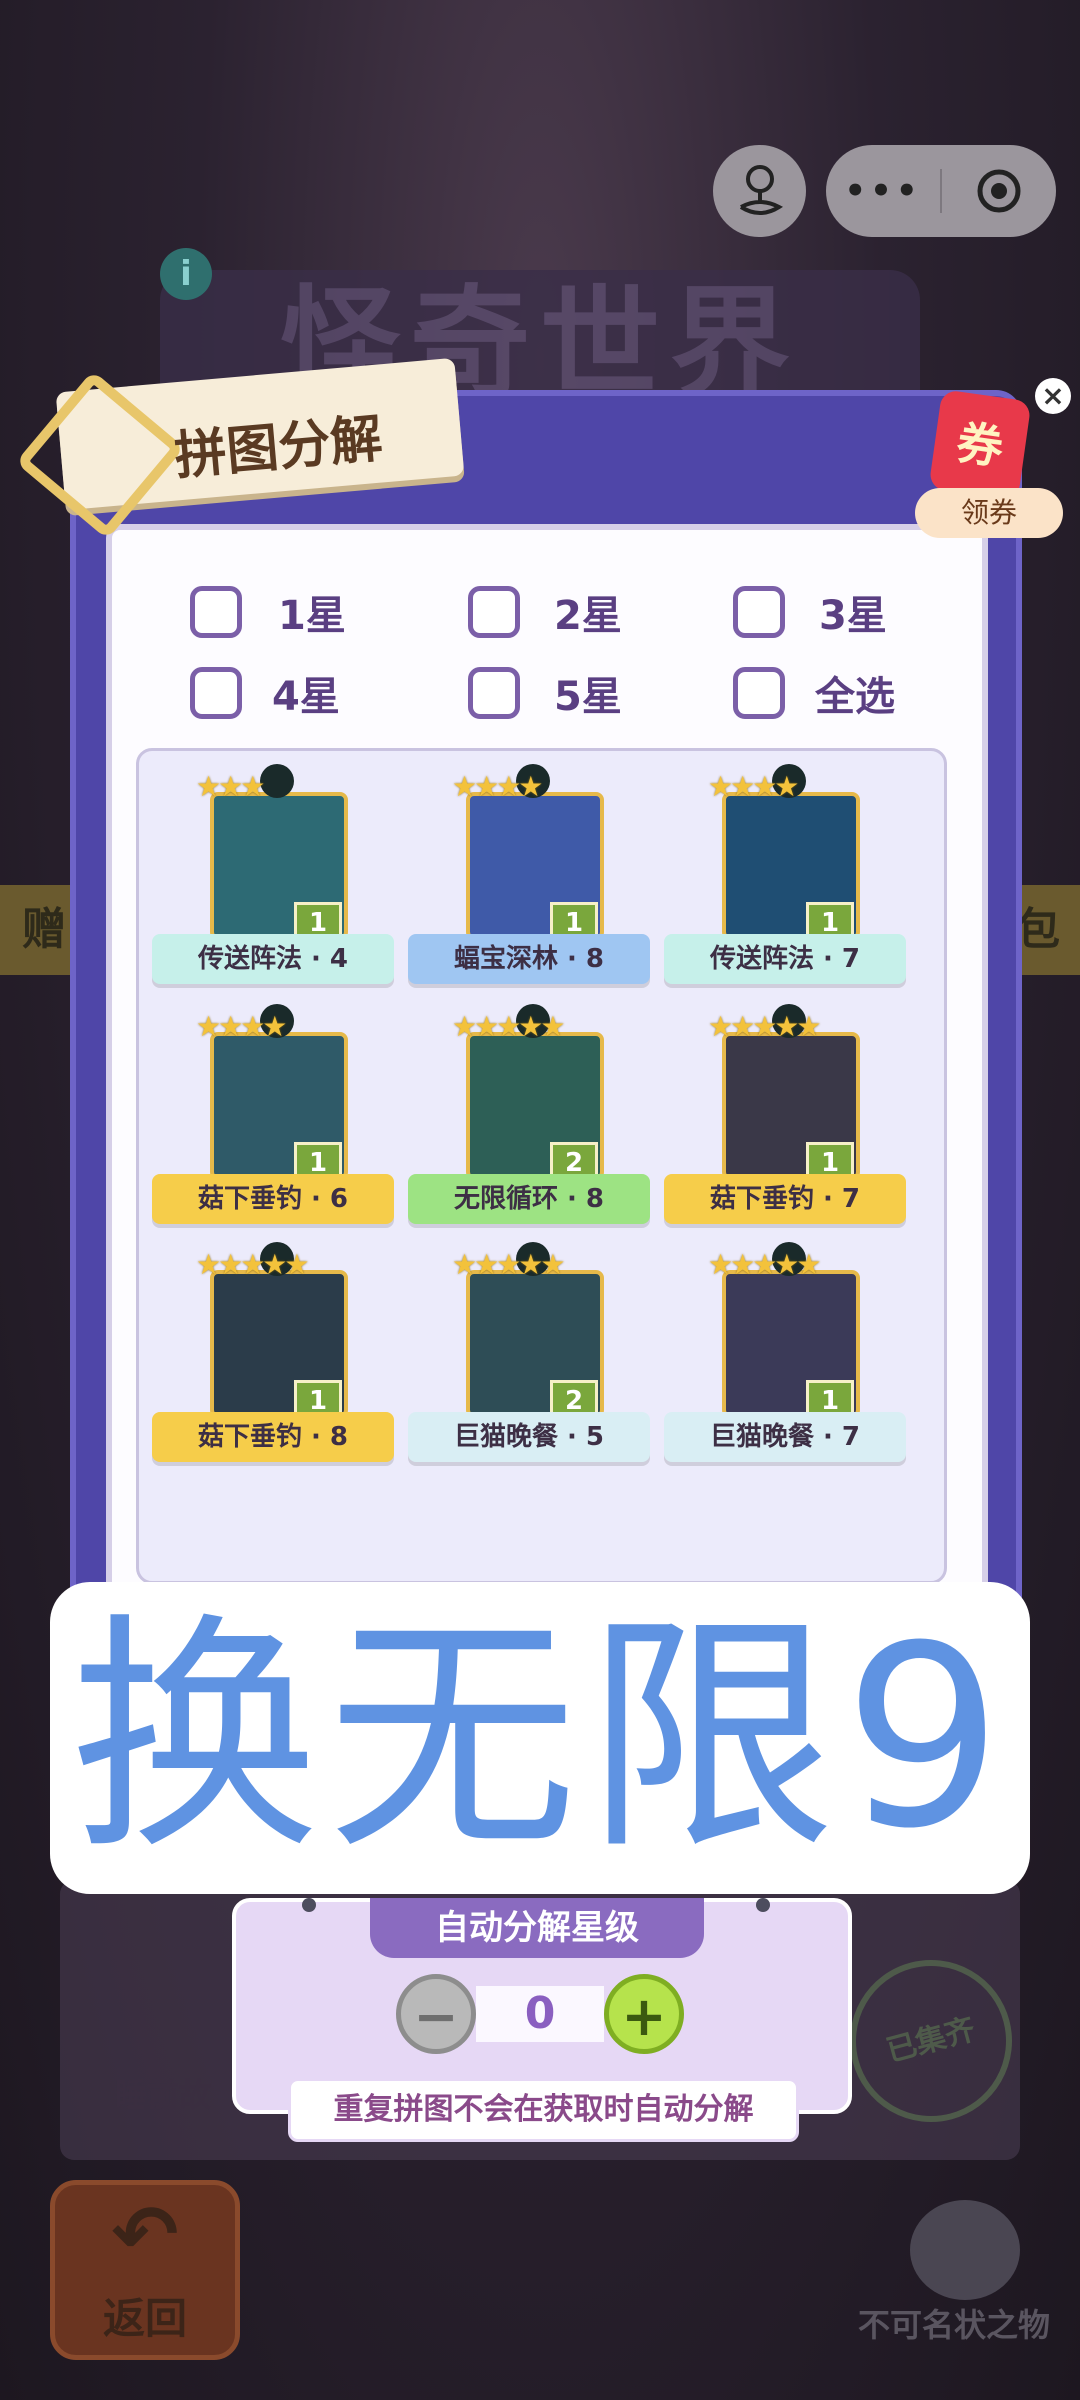 The height and width of the screenshot is (2400, 1080). I want to click on filter-select-all: 全选, so click(814, 693).